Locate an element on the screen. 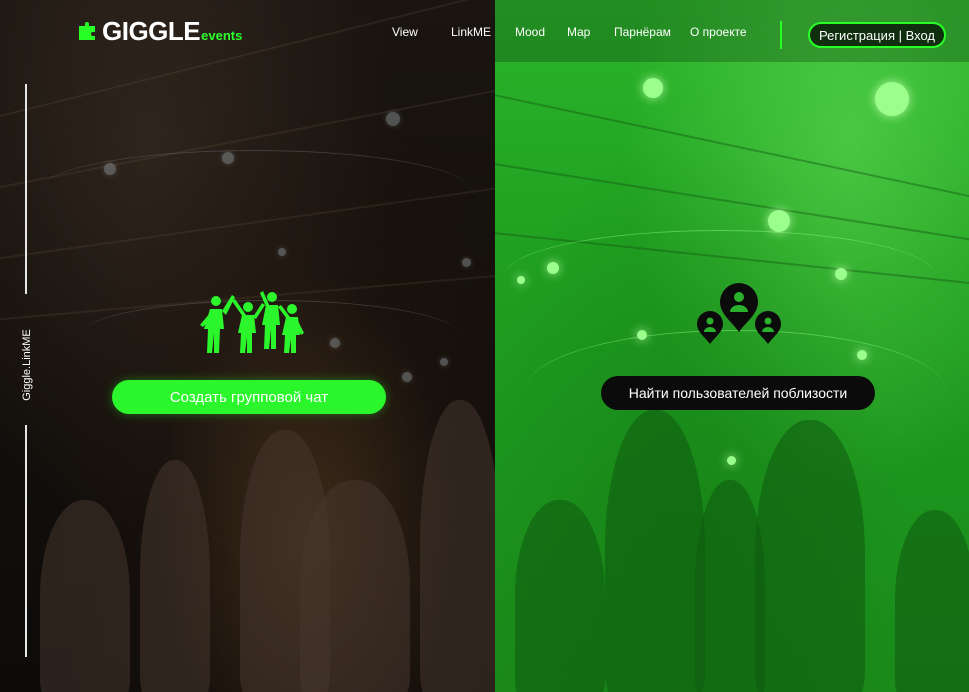 The height and width of the screenshot is (692, 969). side-divider-top is located at coordinates (26, 189).